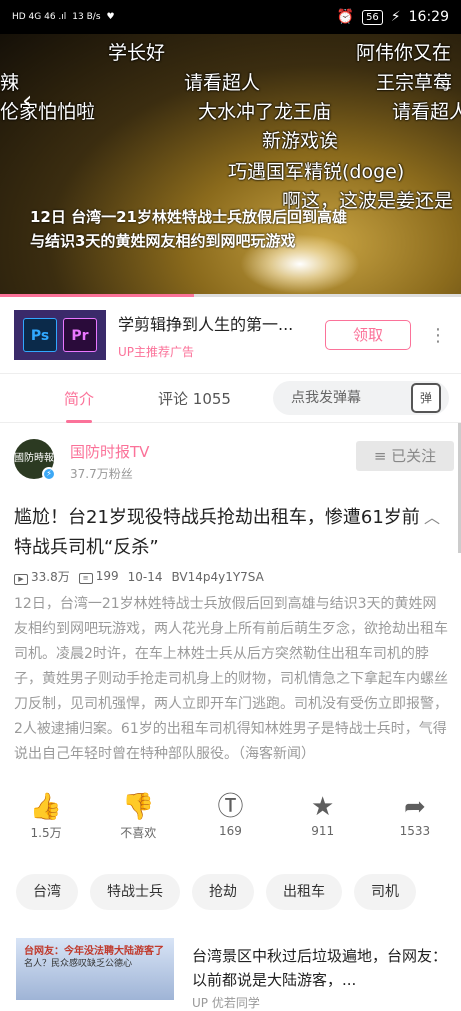 The image size is (461, 1011). What do you see at coordinates (79, 405) in the screenshot?
I see `tab-intro: 简介` at bounding box center [79, 405].